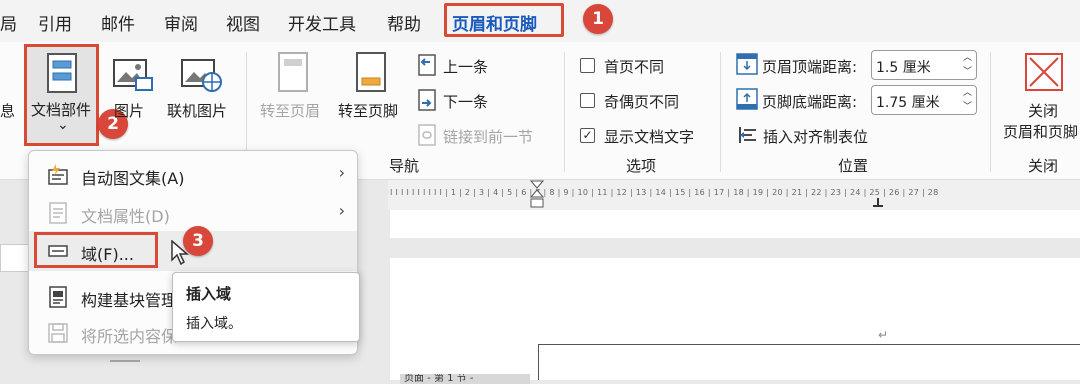 This screenshot has width=1080, height=384. Describe the element at coordinates (587, 100) in the screenshot. I see `odd-even-checkbox` at that location.